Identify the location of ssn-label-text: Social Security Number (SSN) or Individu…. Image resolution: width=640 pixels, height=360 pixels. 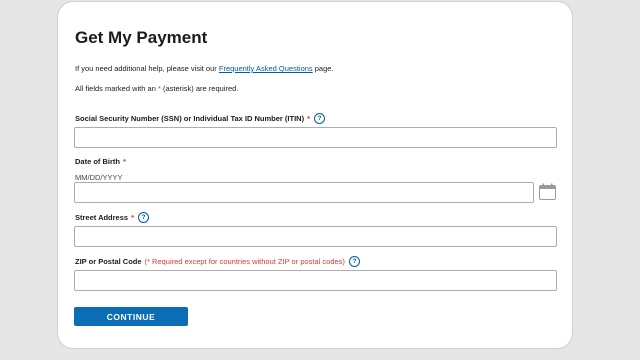
(190, 118).